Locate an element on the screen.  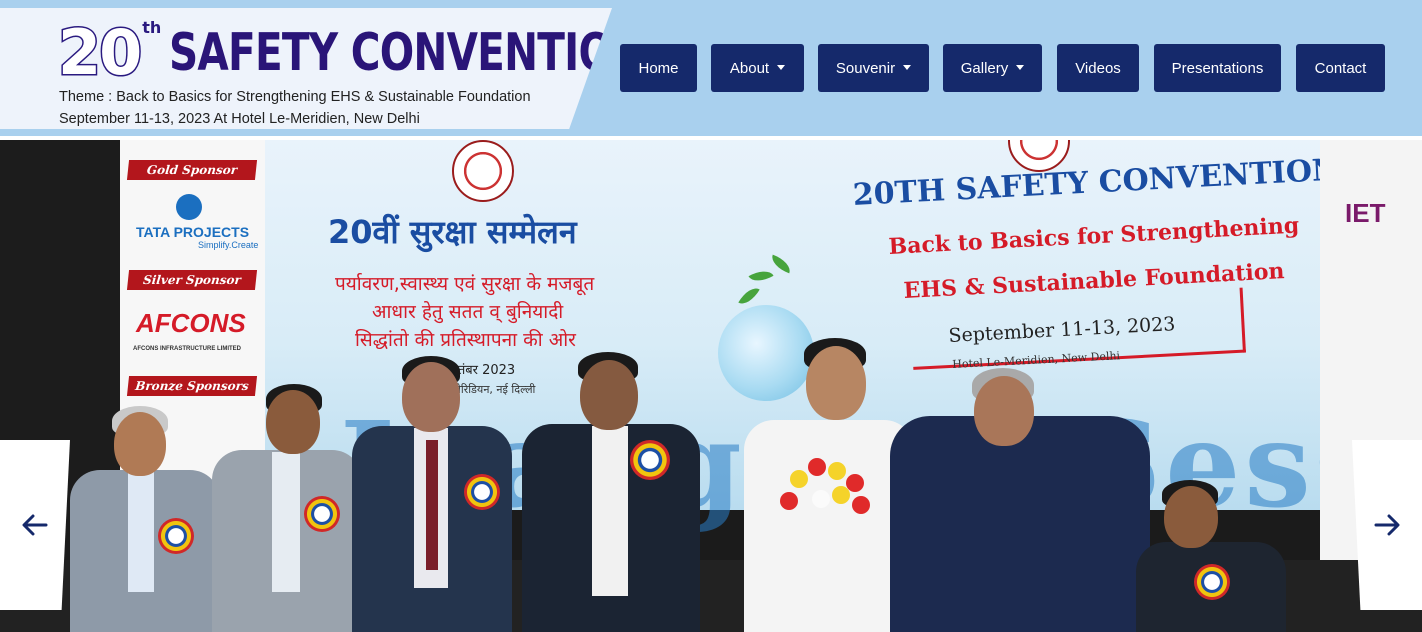
nav-presentations-label: Presentations is located at coordinates (1217, 68).